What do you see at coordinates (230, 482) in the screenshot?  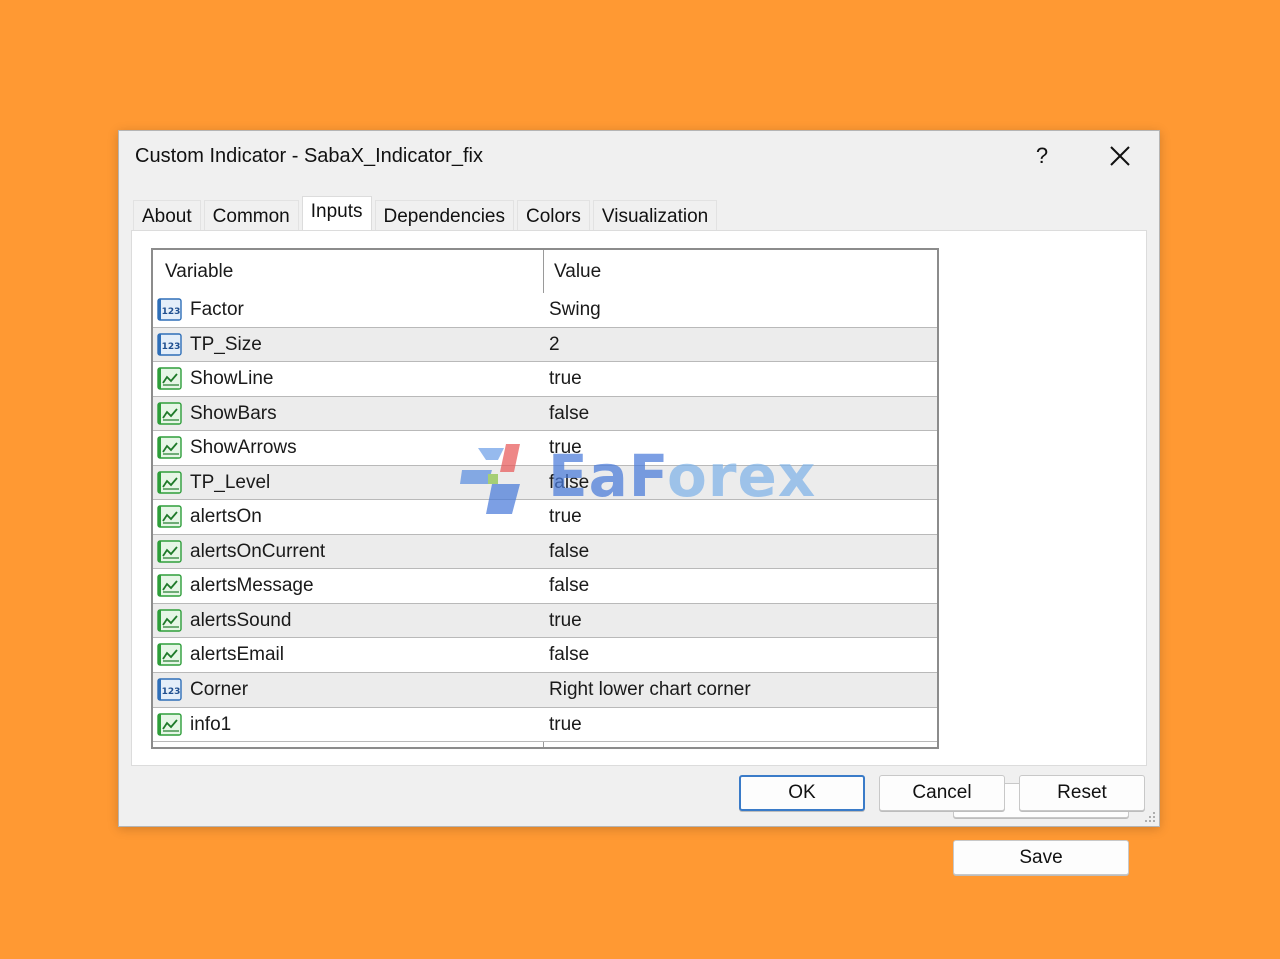 I see `variable-name: TP_Level` at bounding box center [230, 482].